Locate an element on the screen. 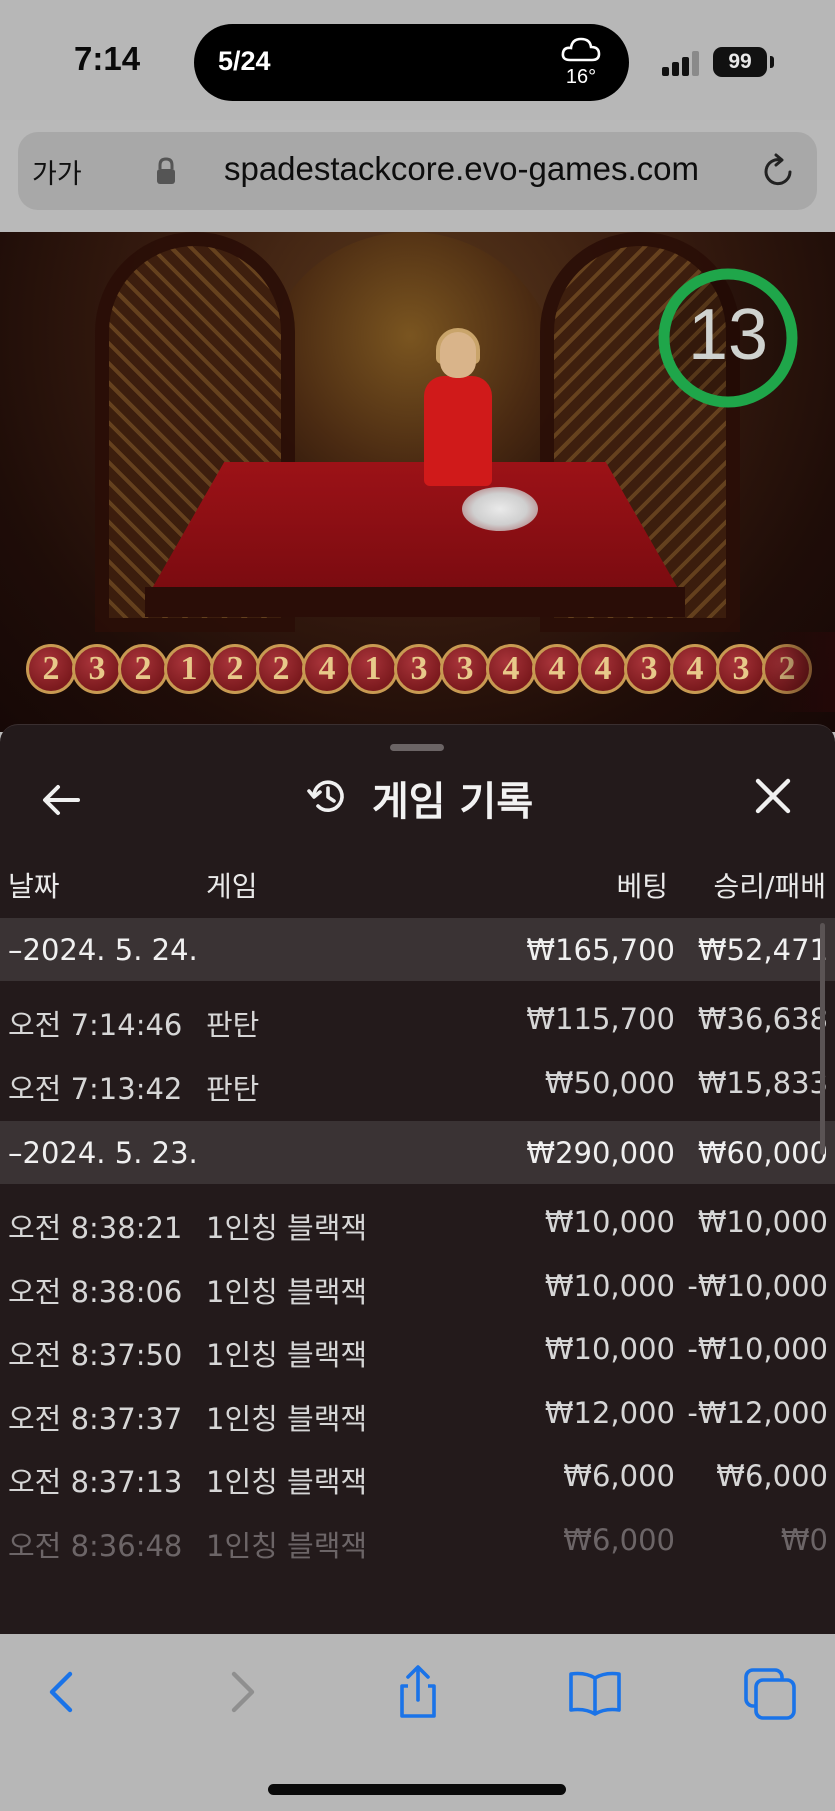 The height and width of the screenshot is (1811, 835). history-row: 오전 7:14:46 판탄 ₩115,700 ₩36,638 is located at coordinates (417, 1018).